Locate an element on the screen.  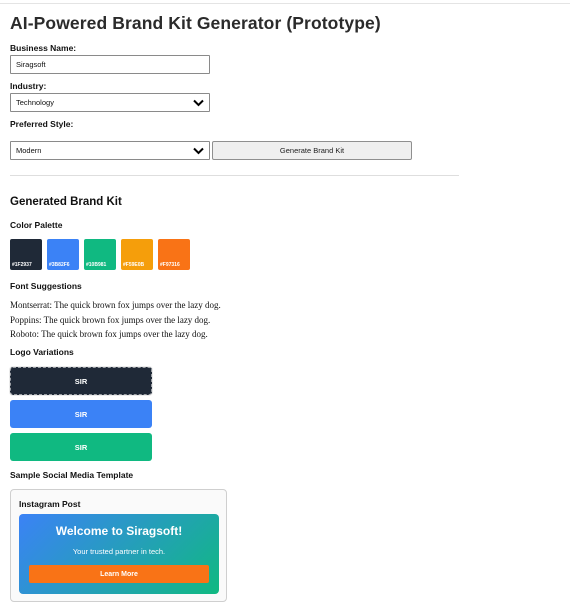
style-value: Modern is located at coordinates (29, 150).